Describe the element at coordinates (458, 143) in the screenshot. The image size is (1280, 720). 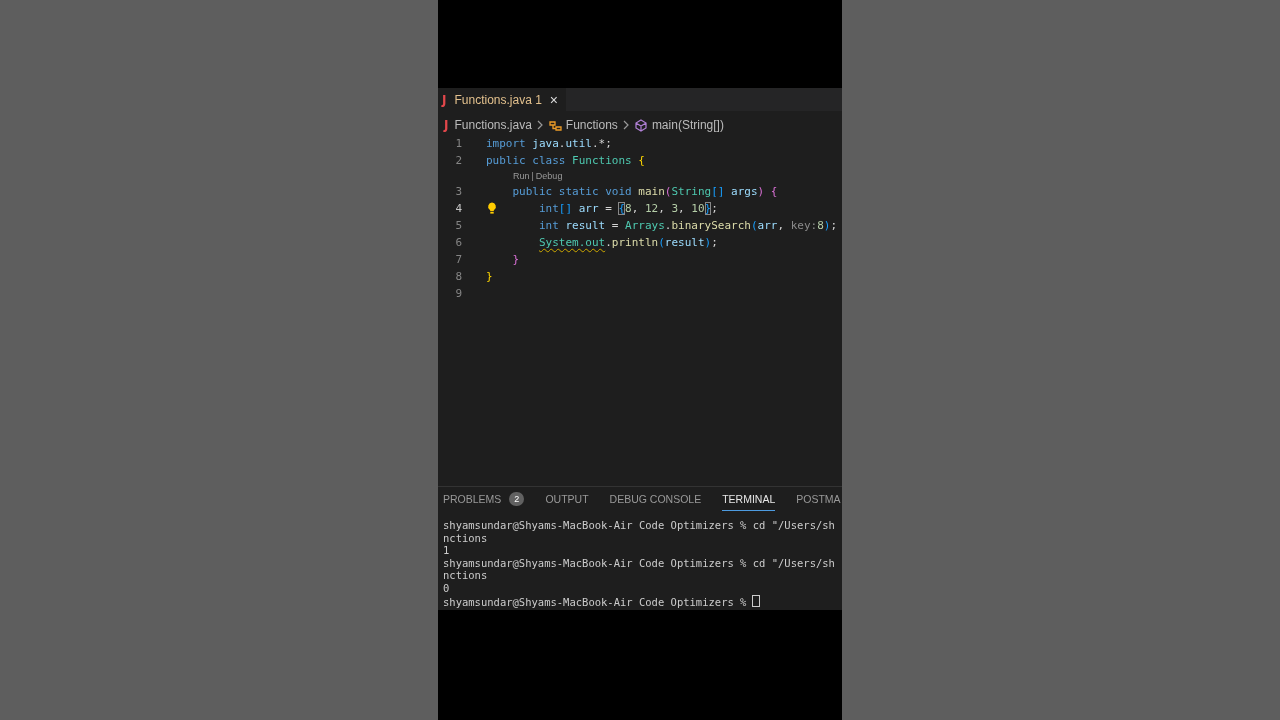
I see `line-number: 1` at that location.